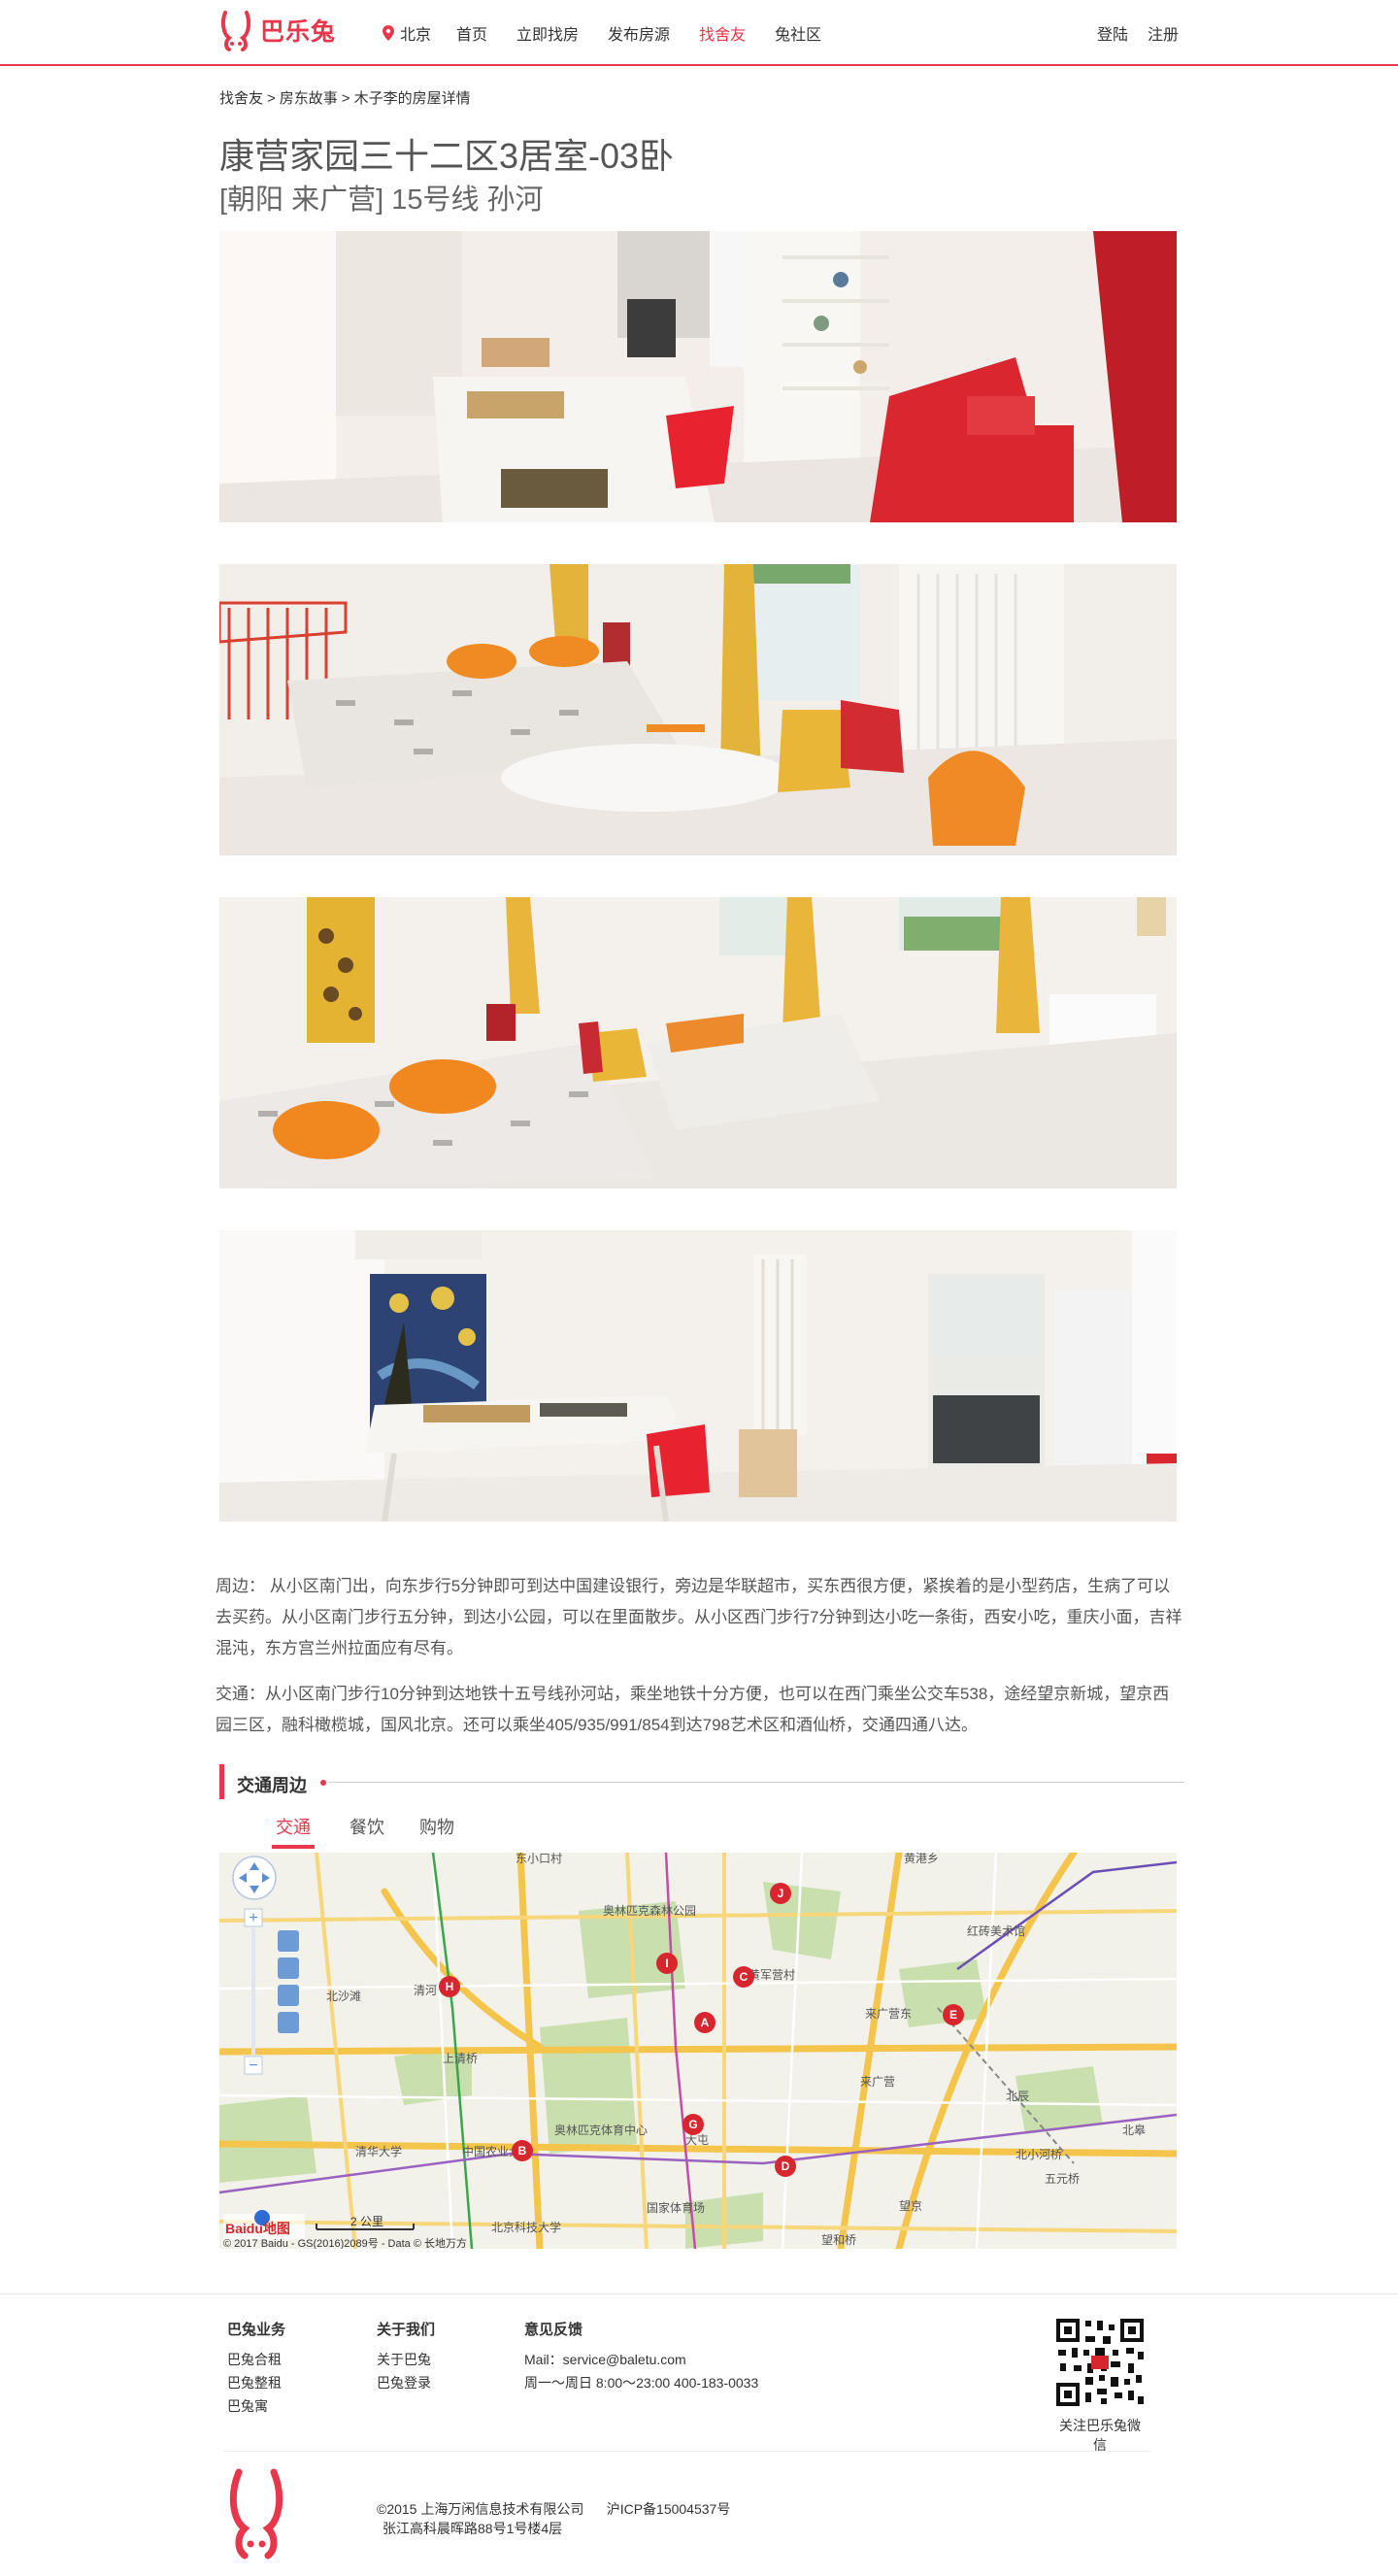 The height and width of the screenshot is (2576, 1398). Describe the element at coordinates (641, 2383) in the screenshot. I see `footer-hours: 周一～周日 8:00～23:00 400-183-0033` at that location.